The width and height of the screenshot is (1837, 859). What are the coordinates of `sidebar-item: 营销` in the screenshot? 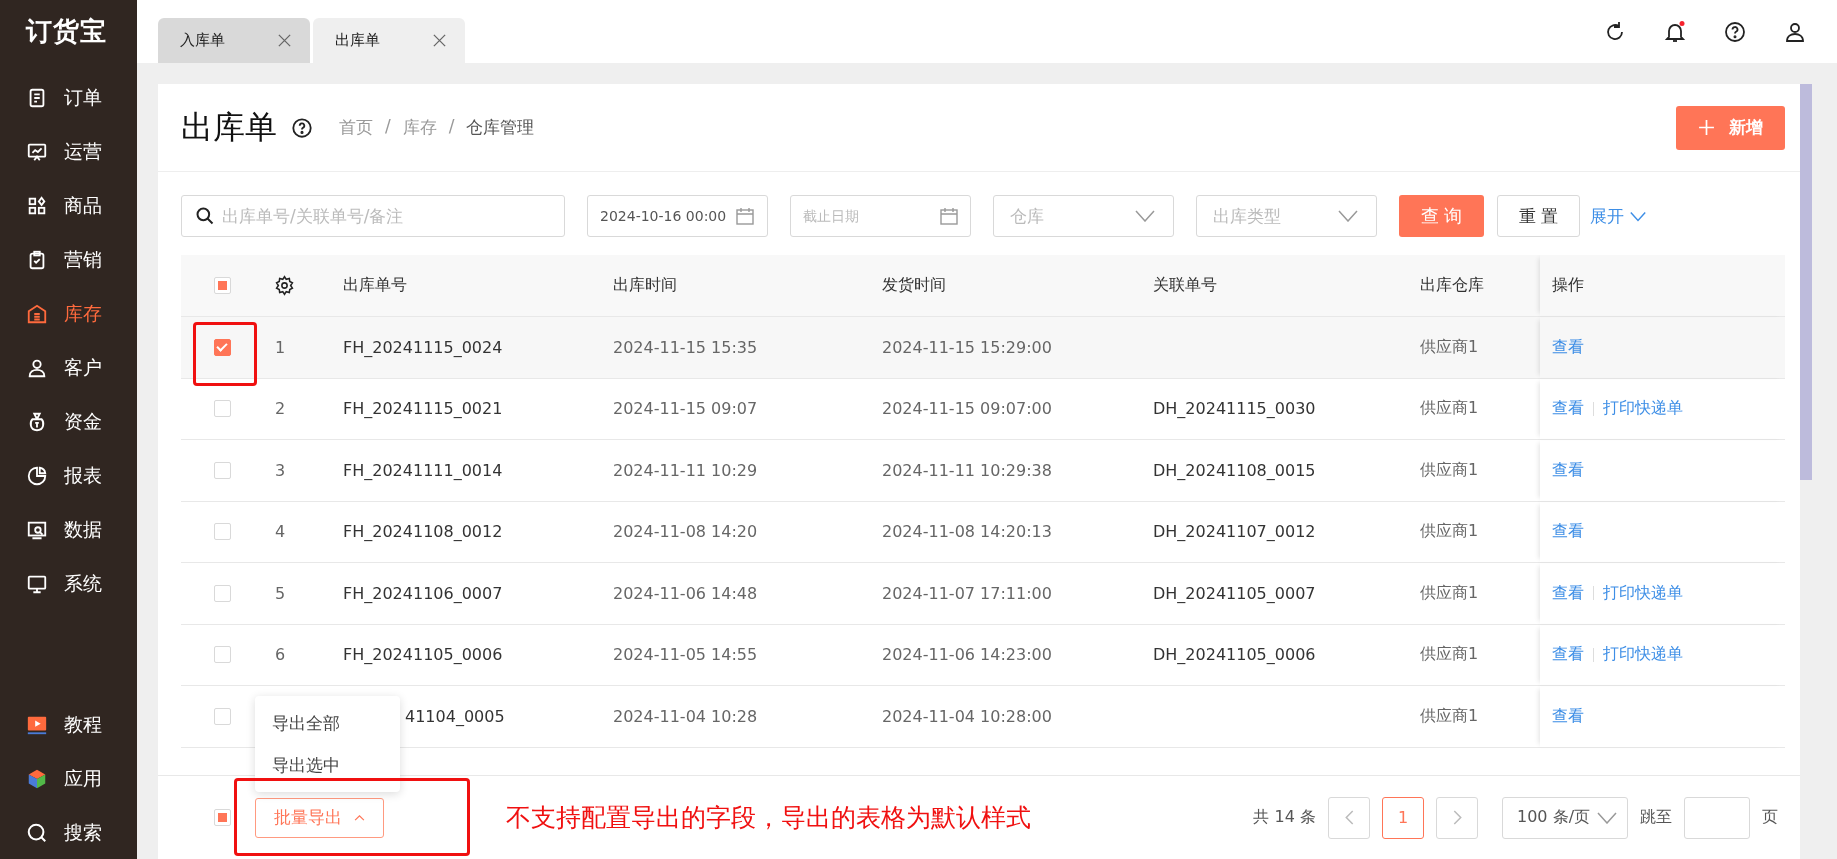 It's located at (68, 260).